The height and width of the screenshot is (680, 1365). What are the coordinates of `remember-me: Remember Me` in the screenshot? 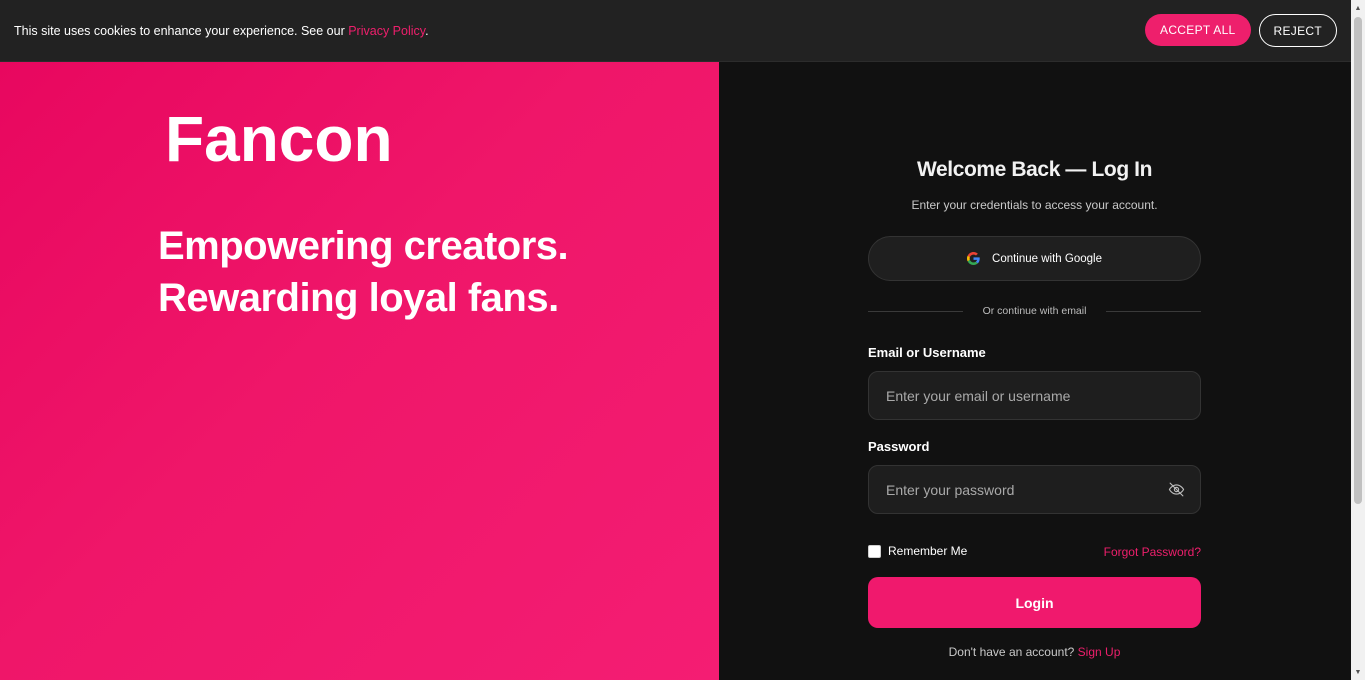 It's located at (917, 551).